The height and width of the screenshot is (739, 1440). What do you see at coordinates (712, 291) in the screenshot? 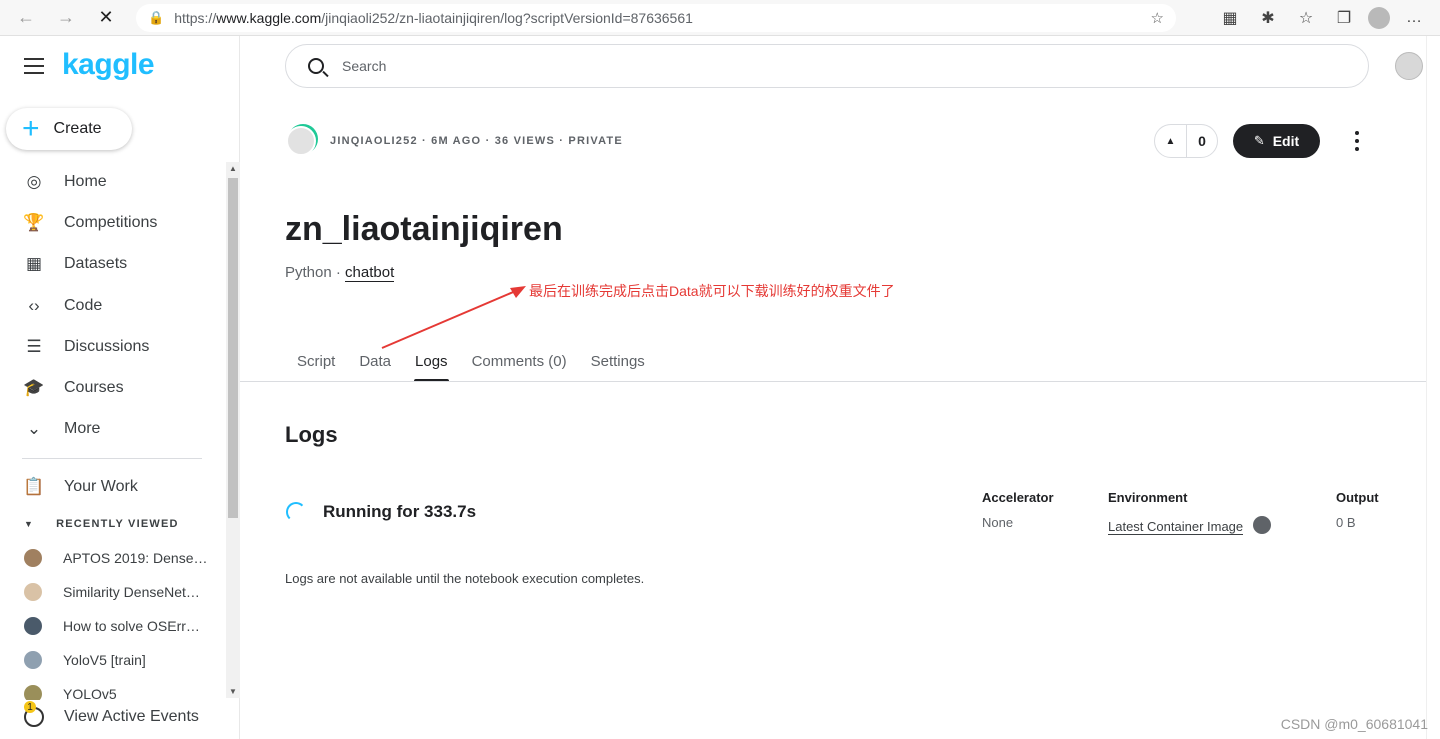
I see `annotation-text: 最后在训练完成后点击Data就可以下载训练好的权重文件了` at bounding box center [712, 291].